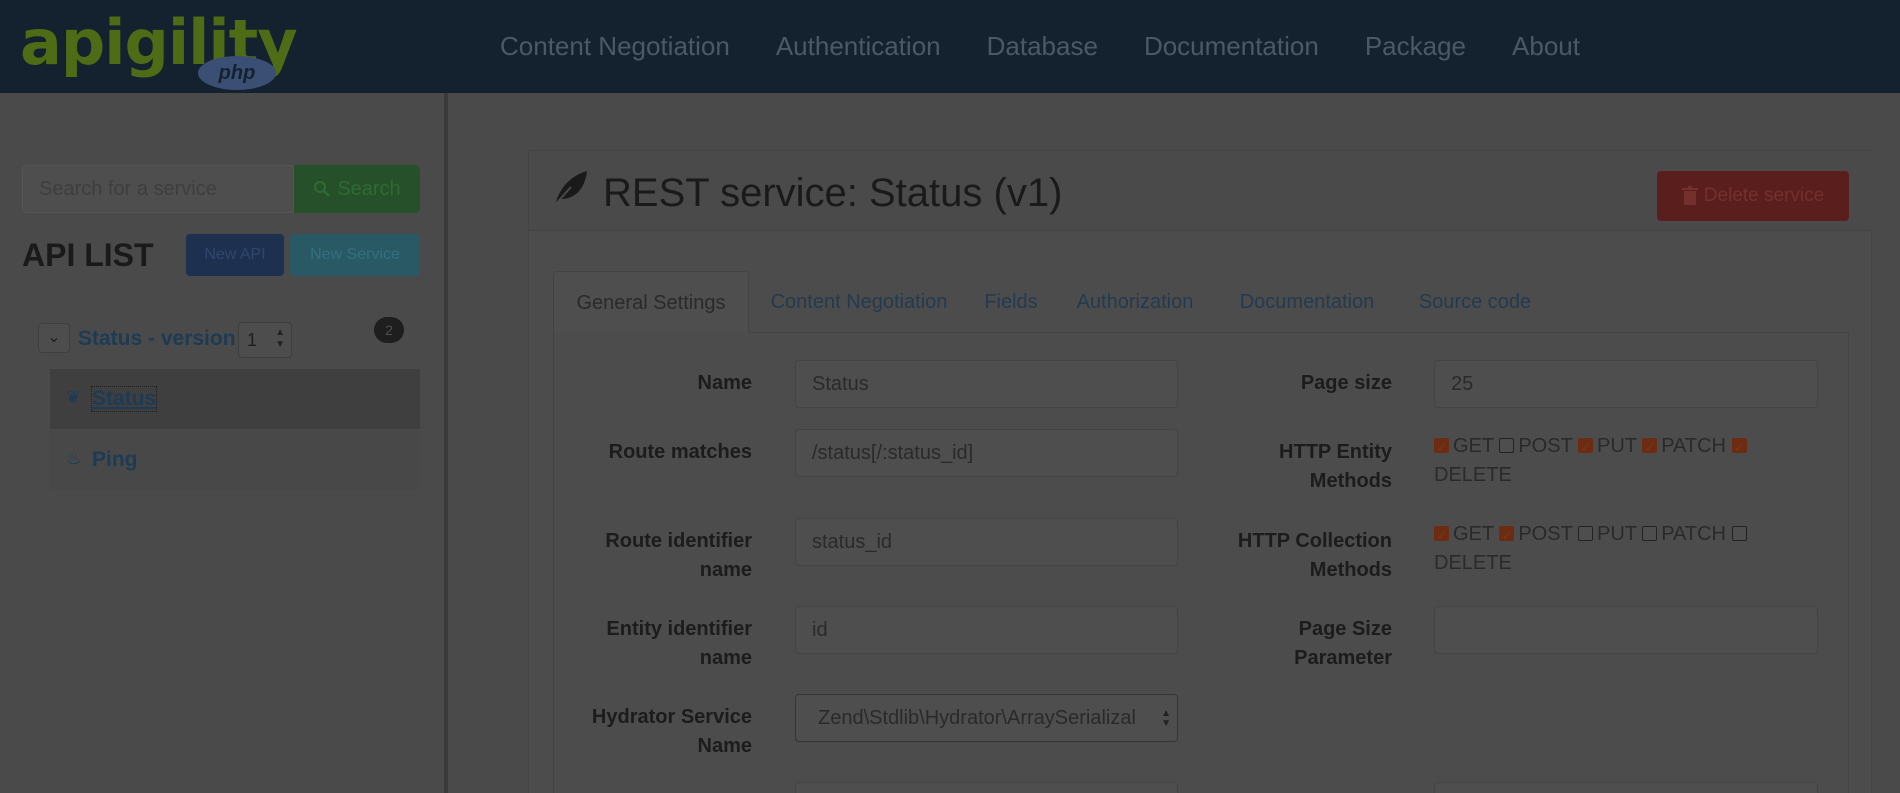  Describe the element at coordinates (1535, 535) in the screenshot. I see `collection-post-checkbox: POST` at that location.